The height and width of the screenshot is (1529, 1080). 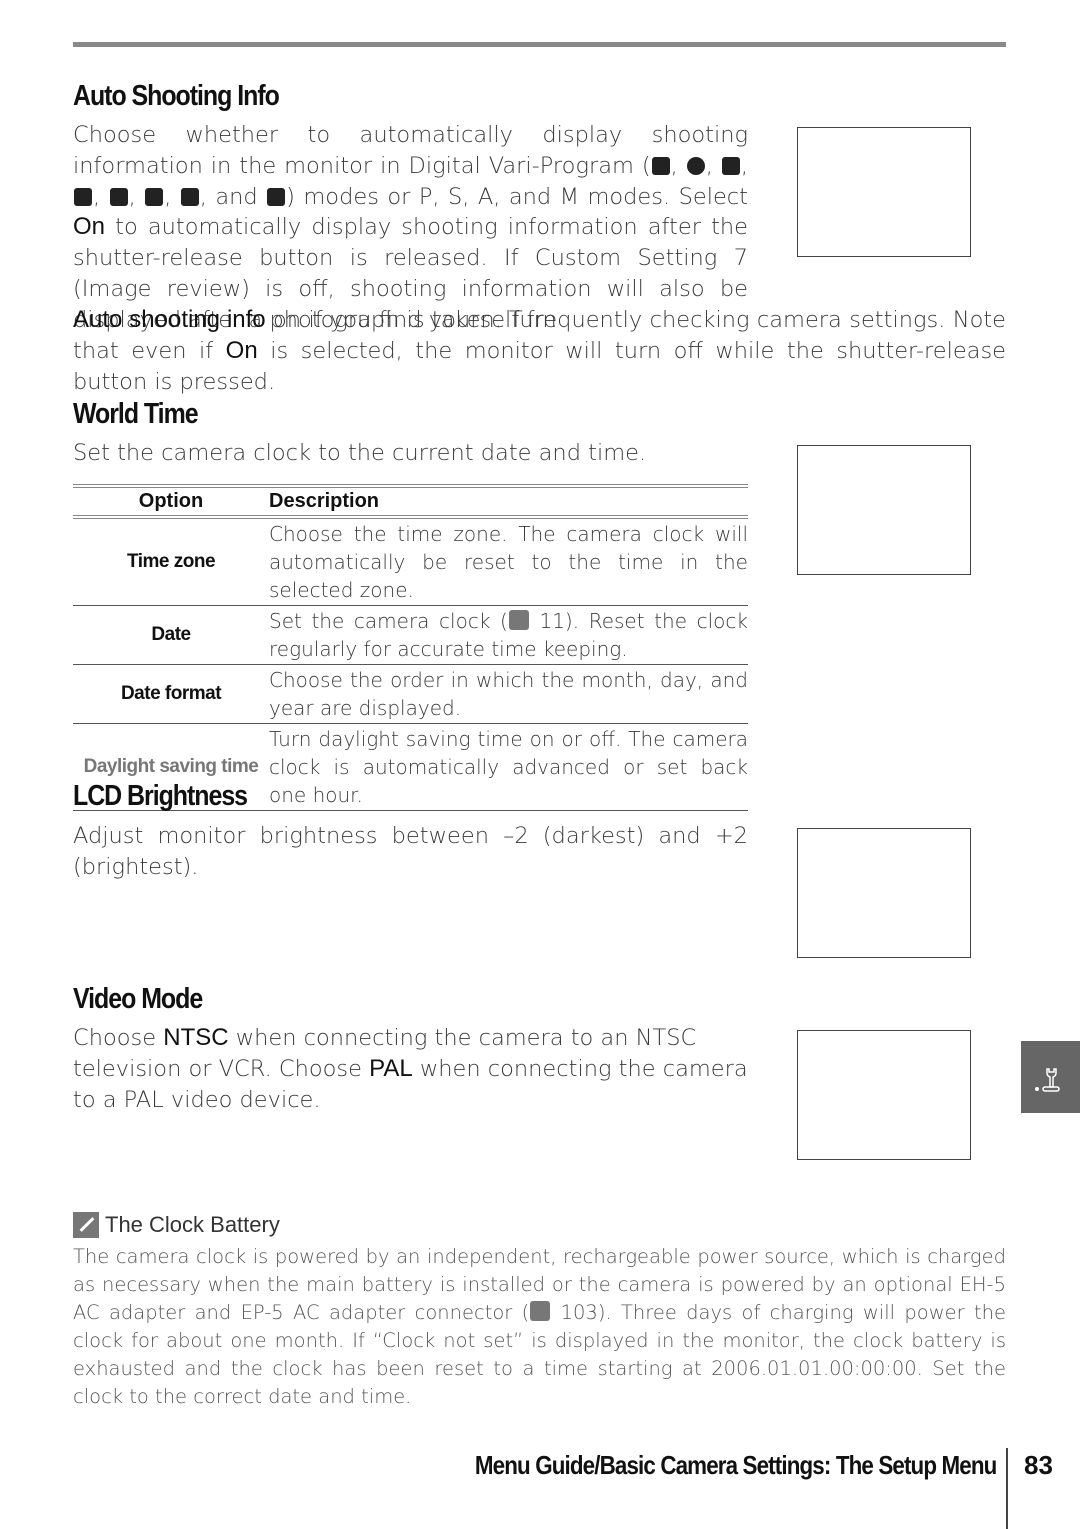 What do you see at coordinates (138, 999) in the screenshot?
I see `heading-video-mode: Video Mode` at bounding box center [138, 999].